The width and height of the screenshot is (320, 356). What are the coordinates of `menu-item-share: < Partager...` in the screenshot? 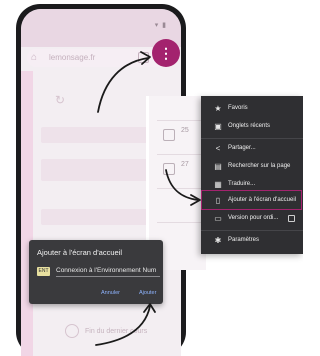 It's located at (252, 149).